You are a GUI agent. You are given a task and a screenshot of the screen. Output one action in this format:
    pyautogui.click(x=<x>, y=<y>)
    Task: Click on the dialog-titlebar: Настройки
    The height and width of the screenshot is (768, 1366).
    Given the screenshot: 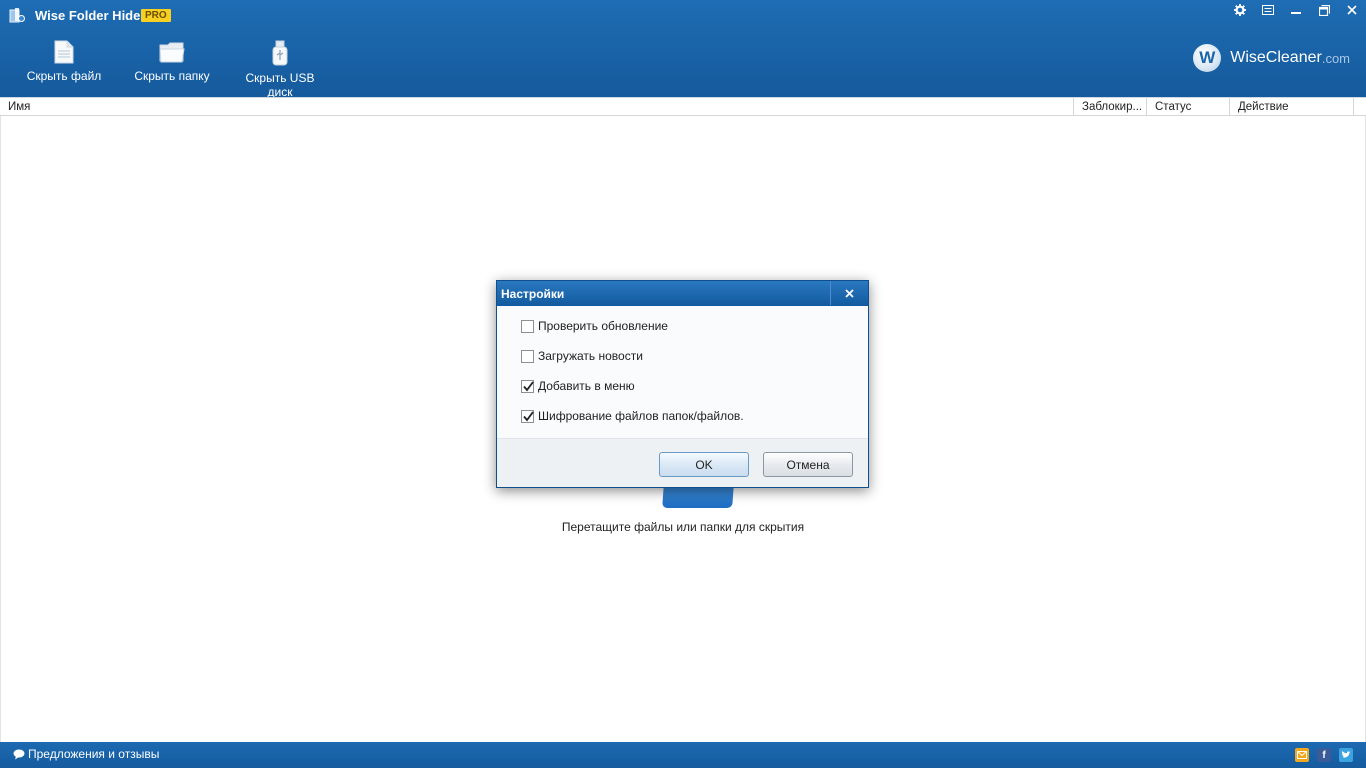 What is the action you would take?
    pyautogui.click(x=682, y=293)
    